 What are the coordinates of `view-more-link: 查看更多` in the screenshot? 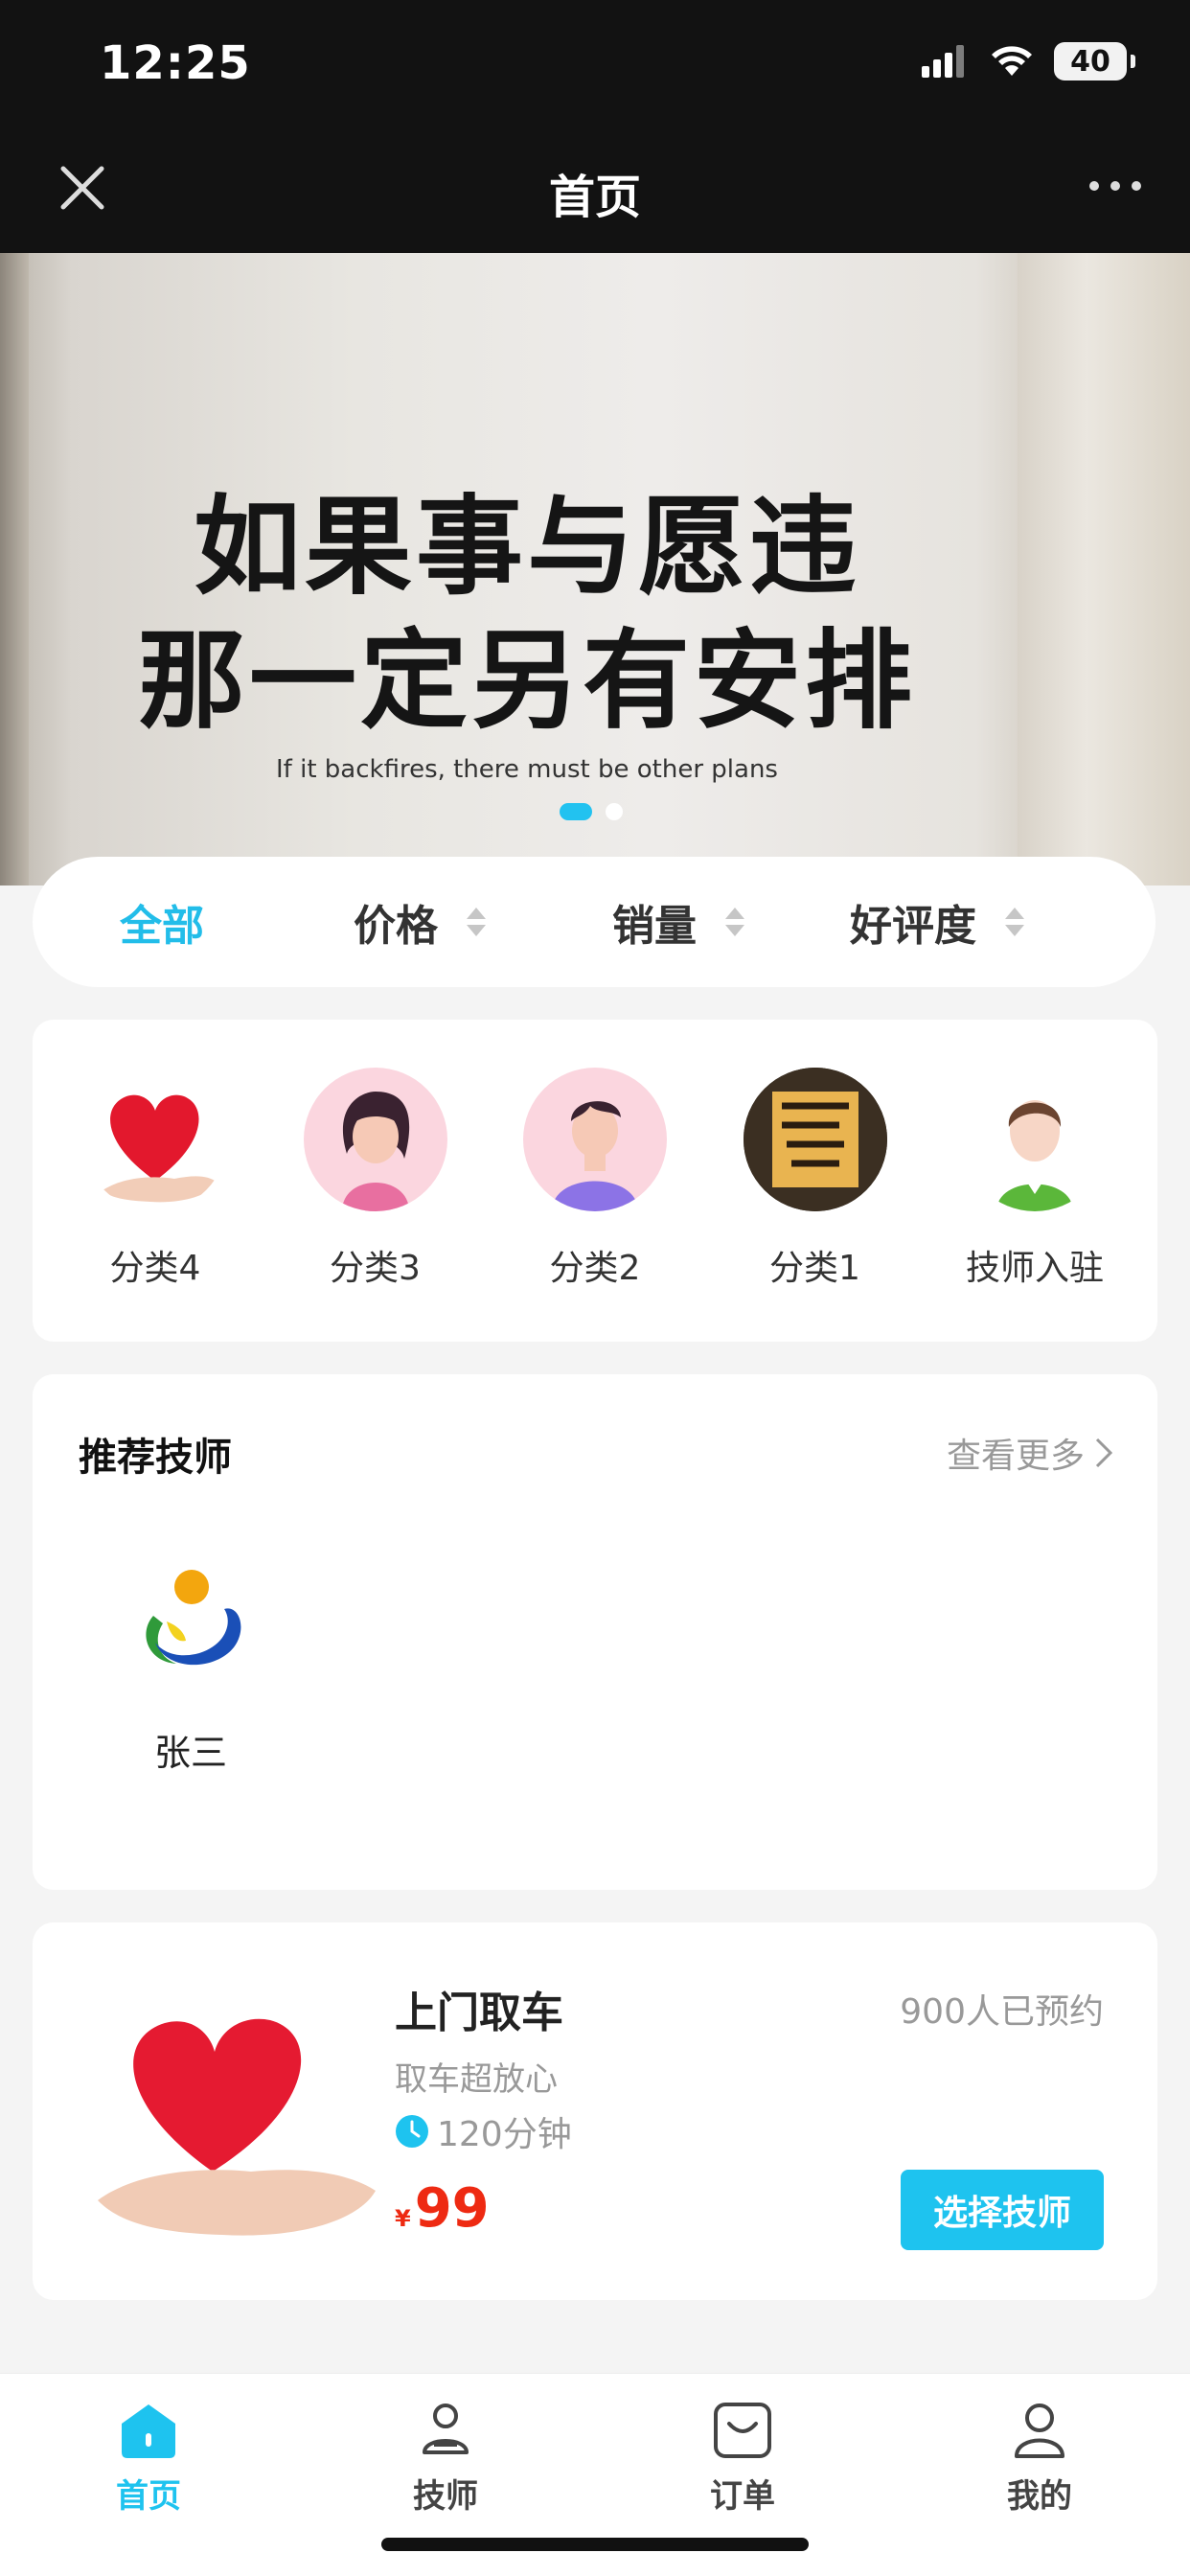 It's located at (1030, 1453).